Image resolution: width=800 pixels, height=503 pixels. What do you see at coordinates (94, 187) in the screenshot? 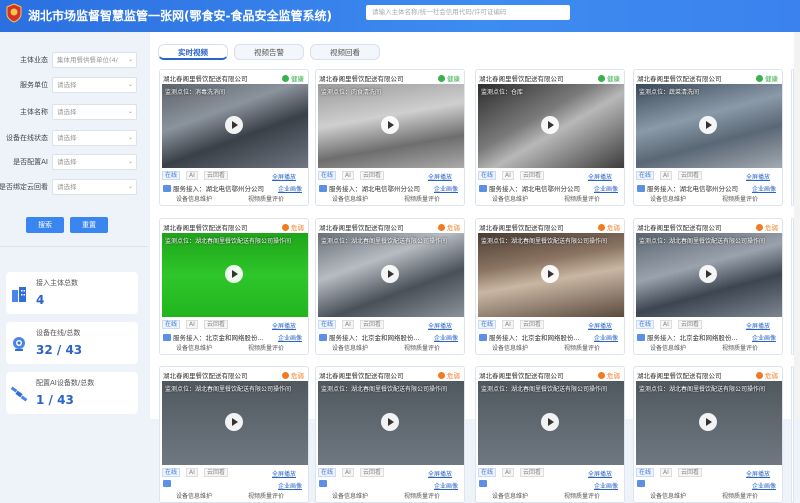
I see `cloud-playback-select: 请选择 ⌄` at bounding box center [94, 187].